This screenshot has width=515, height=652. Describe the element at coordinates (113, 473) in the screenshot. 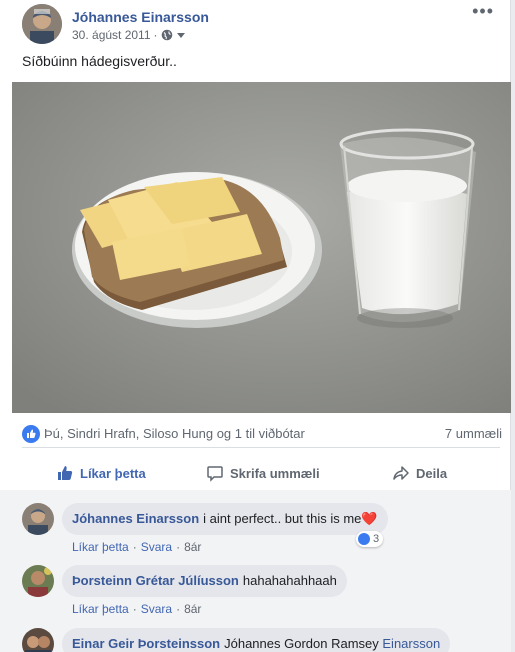

I see `like-label: Líkar þetta` at that location.